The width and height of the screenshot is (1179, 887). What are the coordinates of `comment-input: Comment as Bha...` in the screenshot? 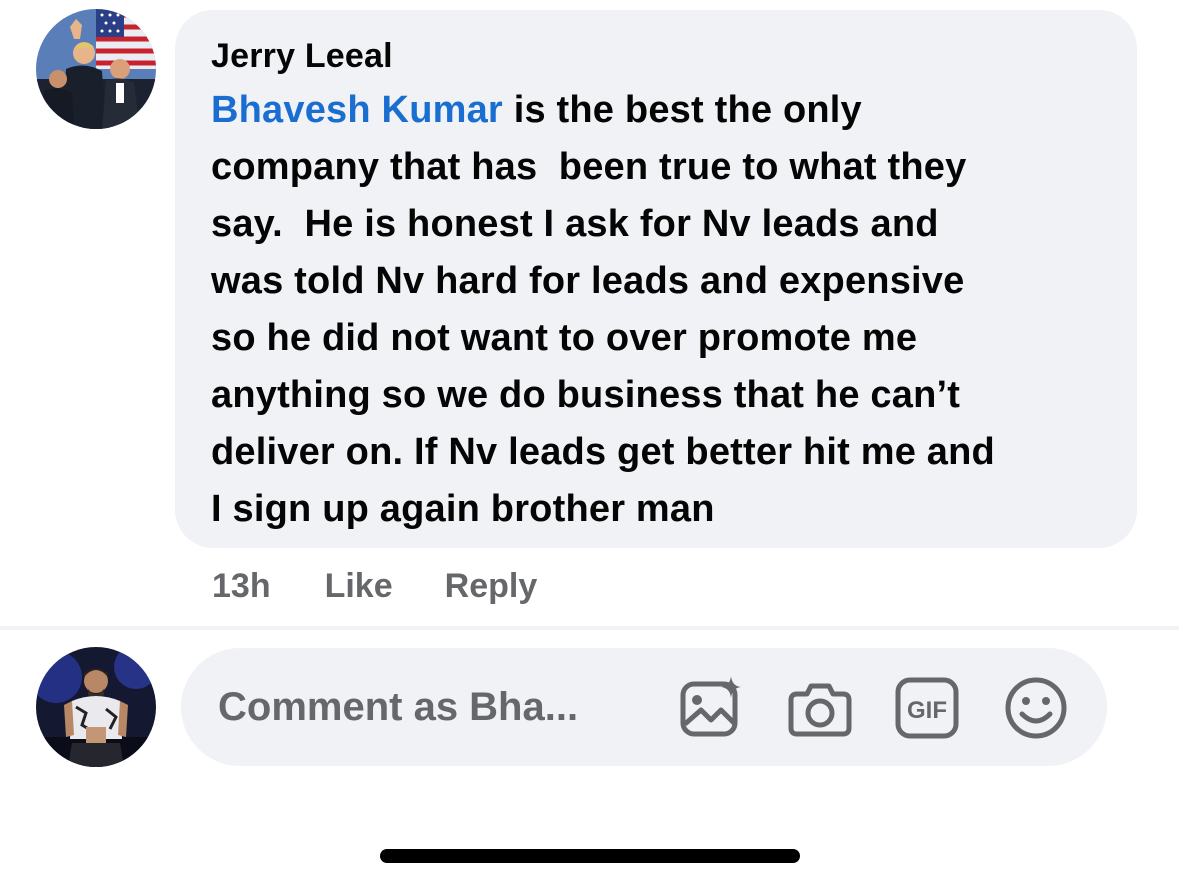 It's located at (448, 707).